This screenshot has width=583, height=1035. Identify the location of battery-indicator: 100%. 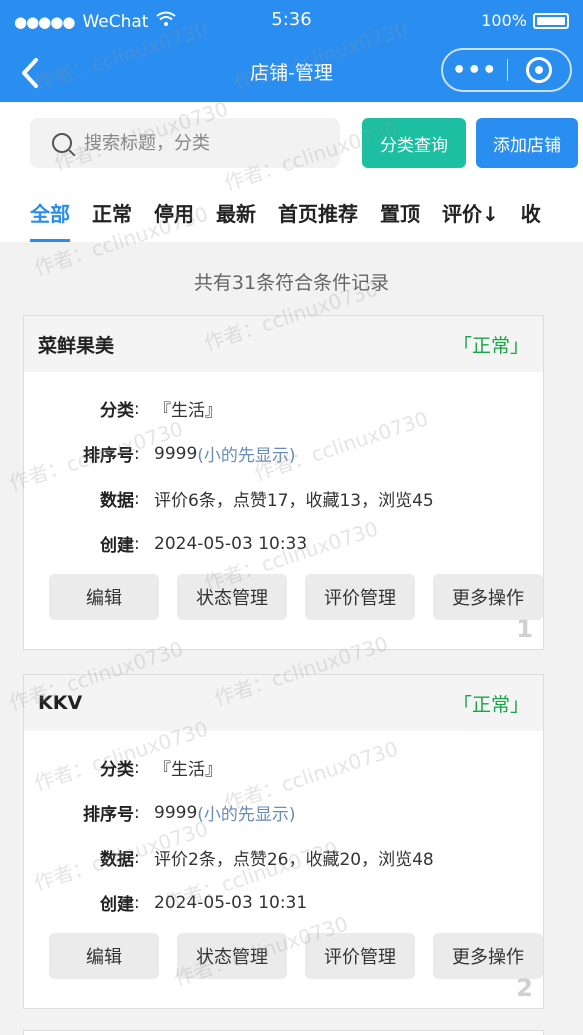
(525, 20).